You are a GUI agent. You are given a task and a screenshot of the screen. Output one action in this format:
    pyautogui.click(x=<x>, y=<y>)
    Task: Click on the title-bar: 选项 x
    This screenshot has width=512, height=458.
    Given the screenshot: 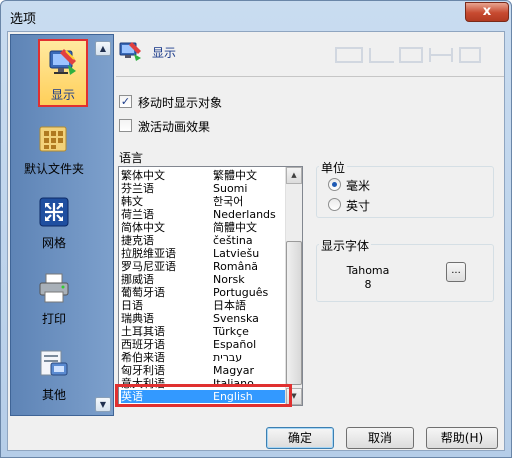 What is the action you would take?
    pyautogui.click(x=256, y=16)
    